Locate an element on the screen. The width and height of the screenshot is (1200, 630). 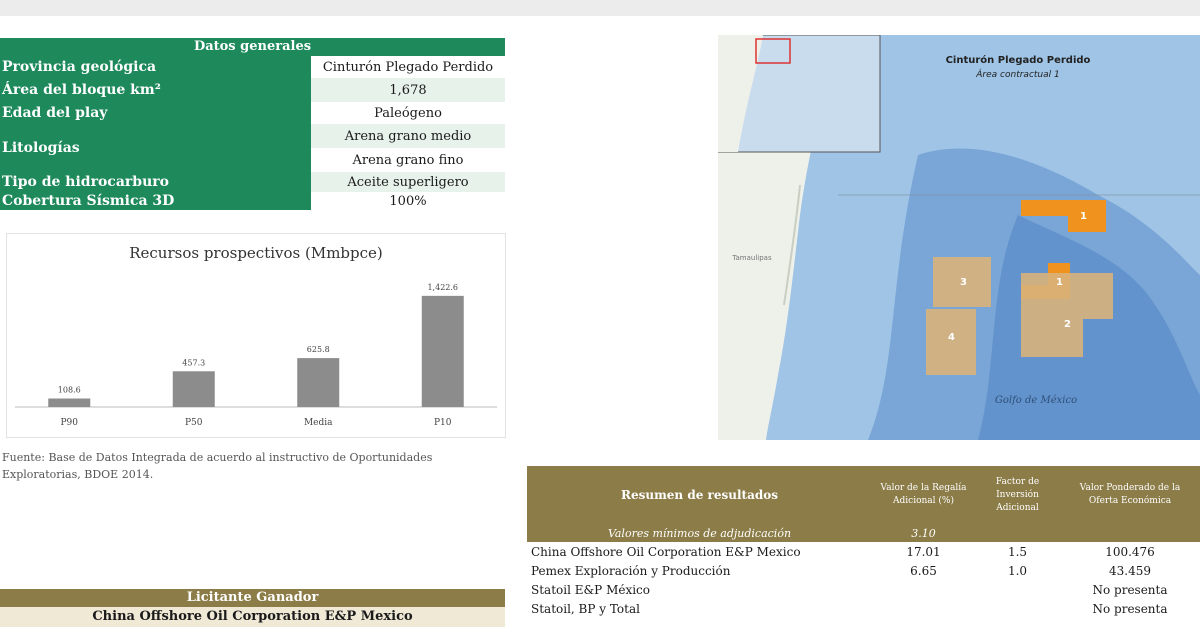
table-row: Tipo de hidrocarburo Aceite superligero is located at coordinates (252, 182).